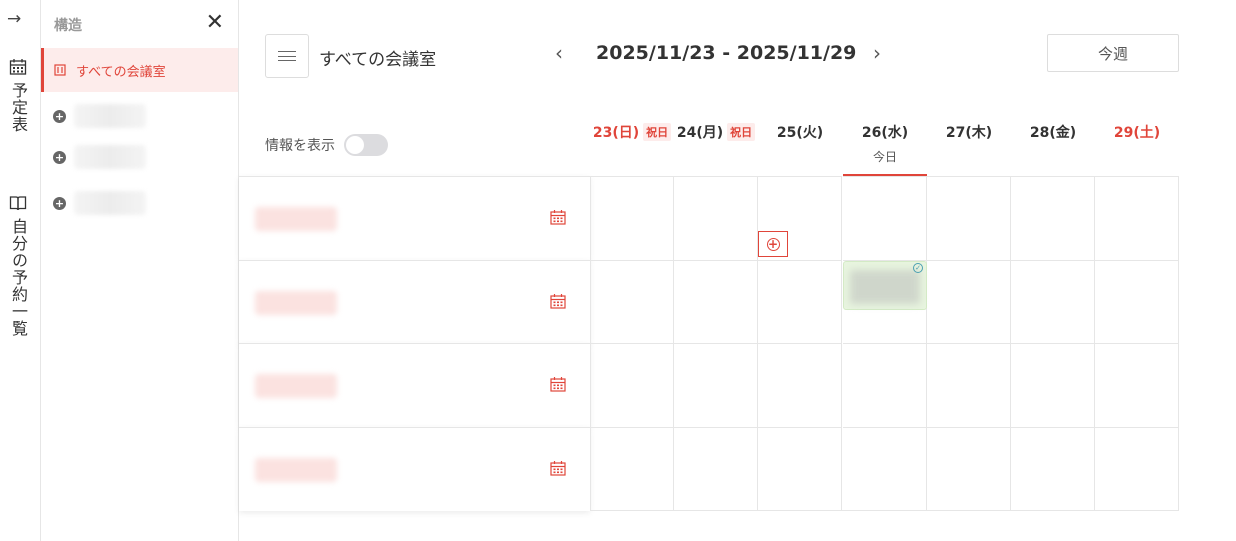 This screenshot has height=541, width=1236. Describe the element at coordinates (18, 203) in the screenshot. I see `book-icon` at that location.